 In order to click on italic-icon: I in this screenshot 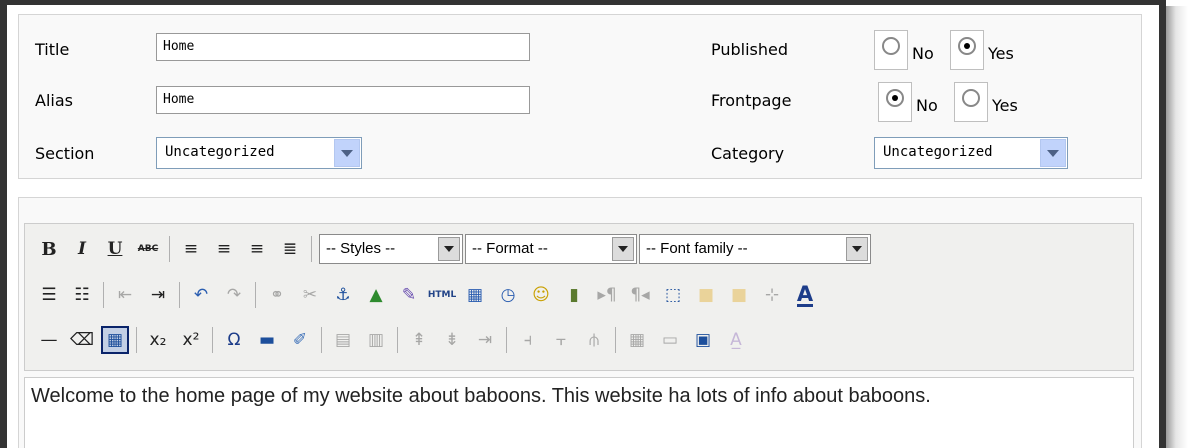, I will do `click(82, 249)`.